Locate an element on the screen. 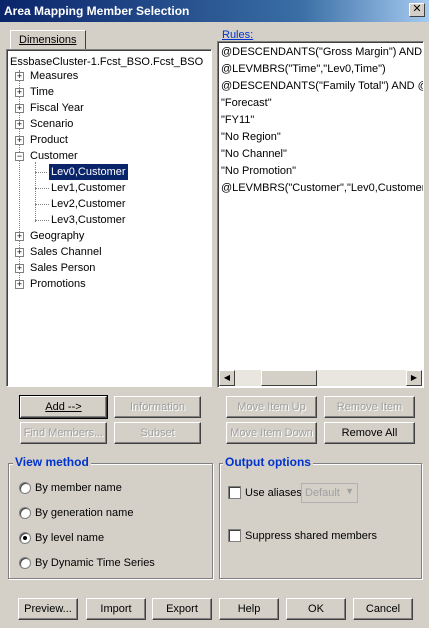 This screenshot has height=628, width=429. output-options-title: Output options is located at coordinates (268, 462).